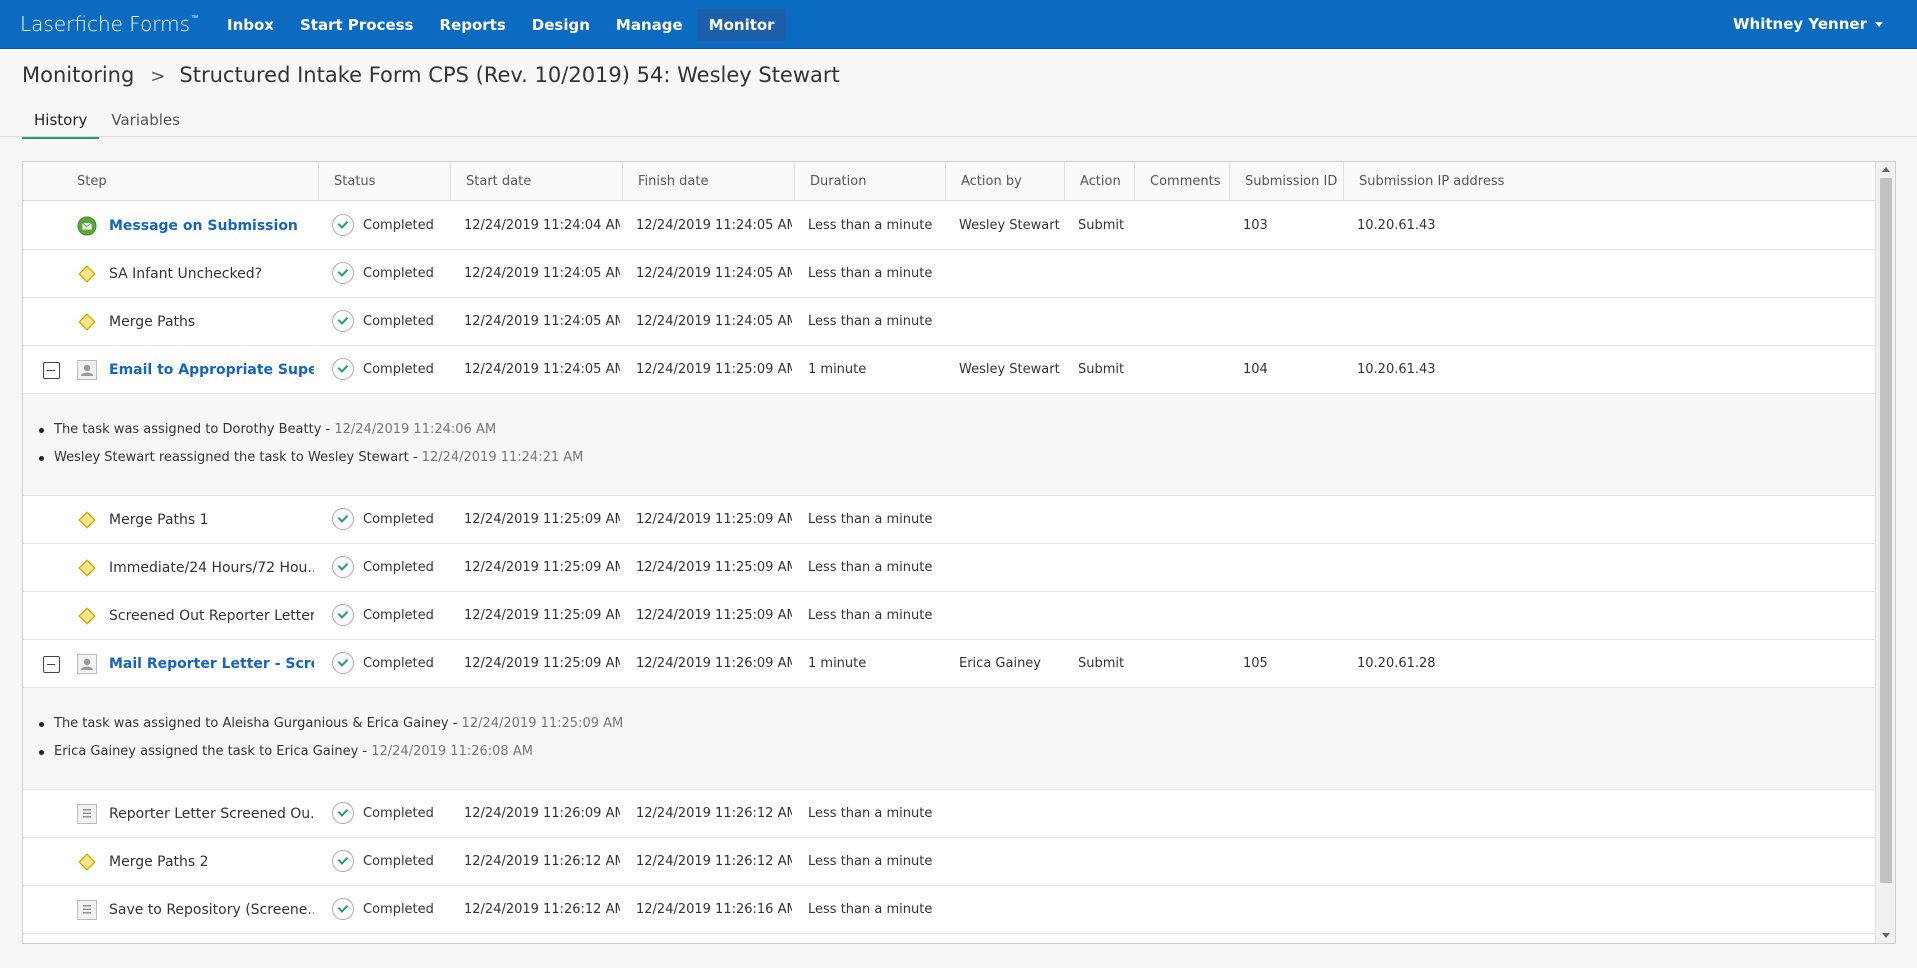 This screenshot has width=1917, height=968. Describe the element at coordinates (357, 25) in the screenshot. I see `nav-item-start-process: Start Process` at that location.